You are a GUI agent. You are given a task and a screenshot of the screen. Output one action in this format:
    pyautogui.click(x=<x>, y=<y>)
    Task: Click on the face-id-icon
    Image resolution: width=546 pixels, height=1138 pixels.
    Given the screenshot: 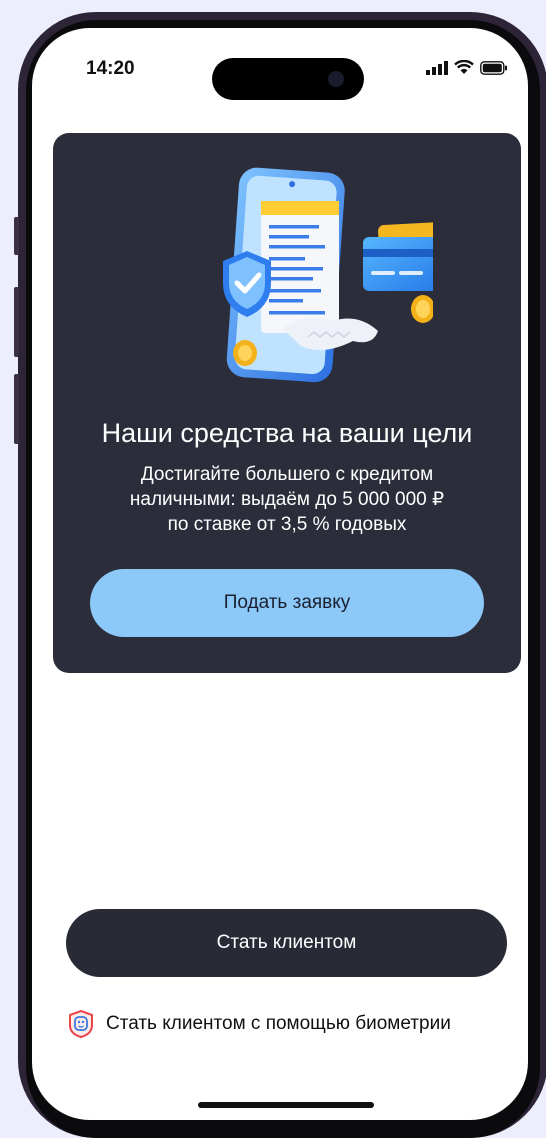 What is the action you would take?
    pyautogui.click(x=81, y=1024)
    